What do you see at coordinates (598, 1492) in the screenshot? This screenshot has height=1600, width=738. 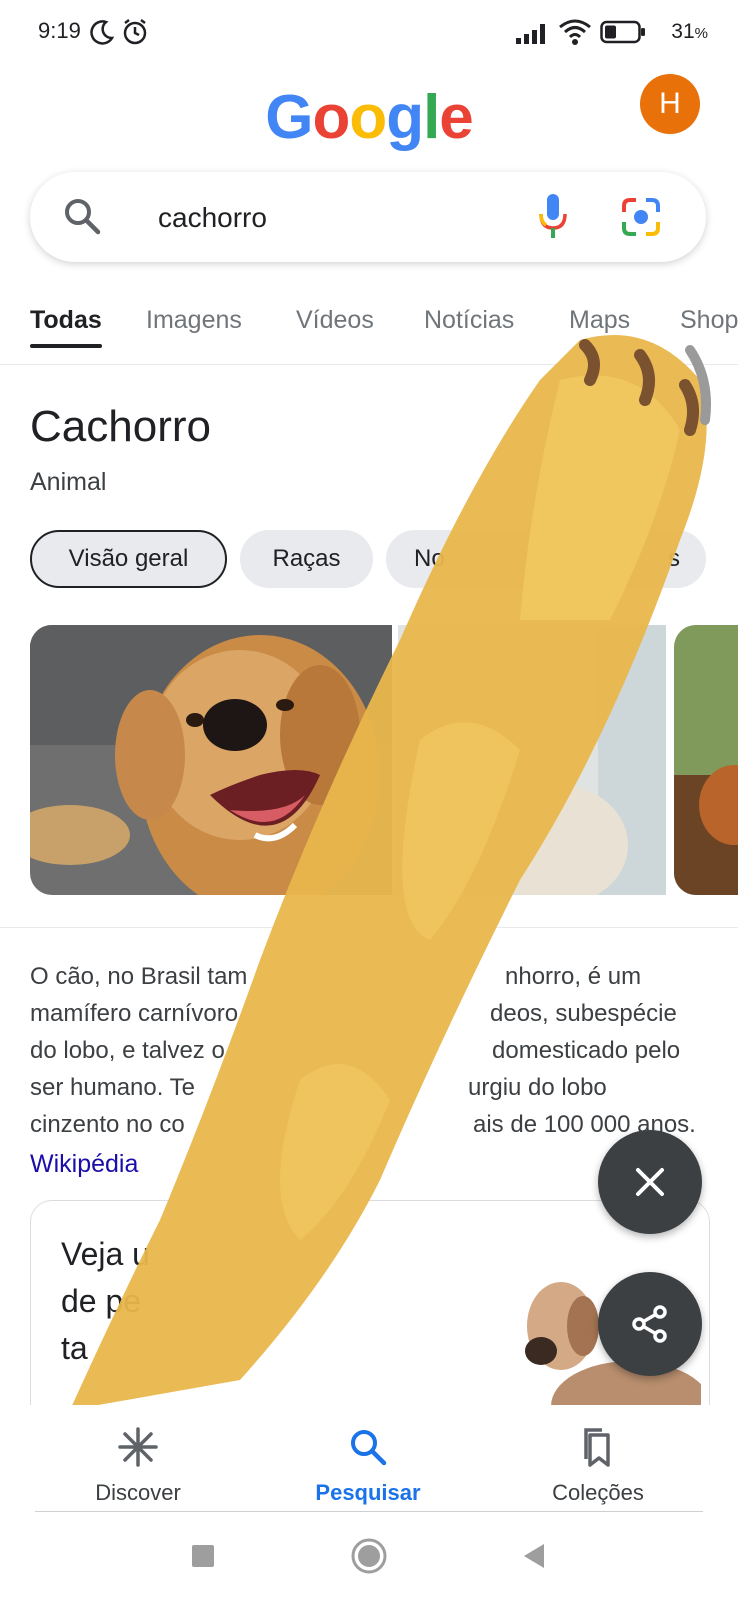 I see `nav-colecoes-label: Coleções` at bounding box center [598, 1492].